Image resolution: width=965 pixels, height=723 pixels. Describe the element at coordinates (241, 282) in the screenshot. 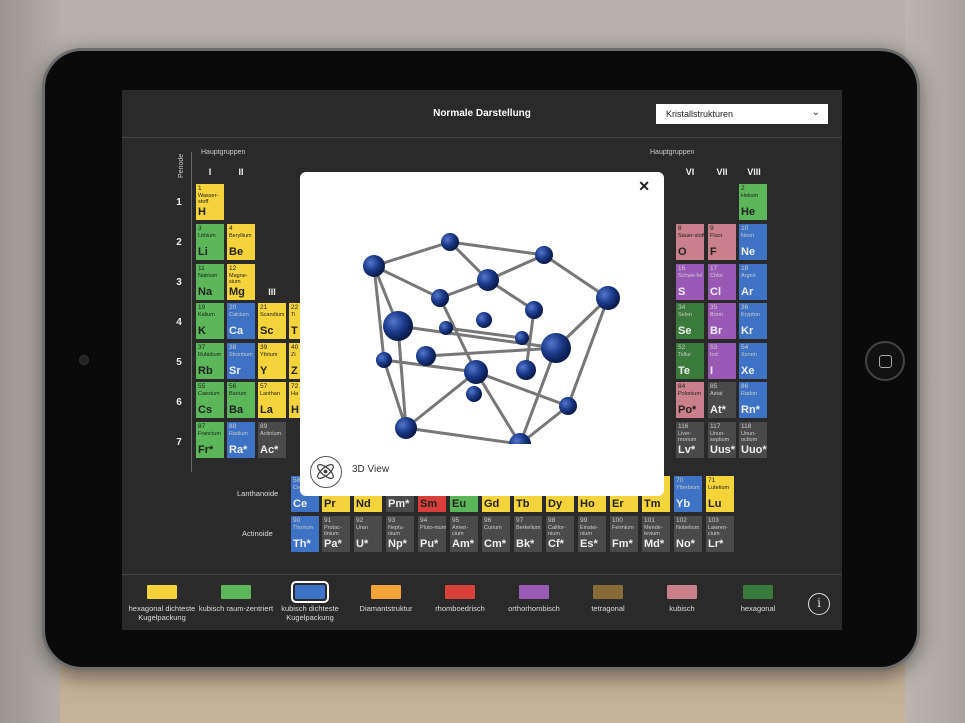

I see `element-cell: 12 Magne-sium Mg` at that location.